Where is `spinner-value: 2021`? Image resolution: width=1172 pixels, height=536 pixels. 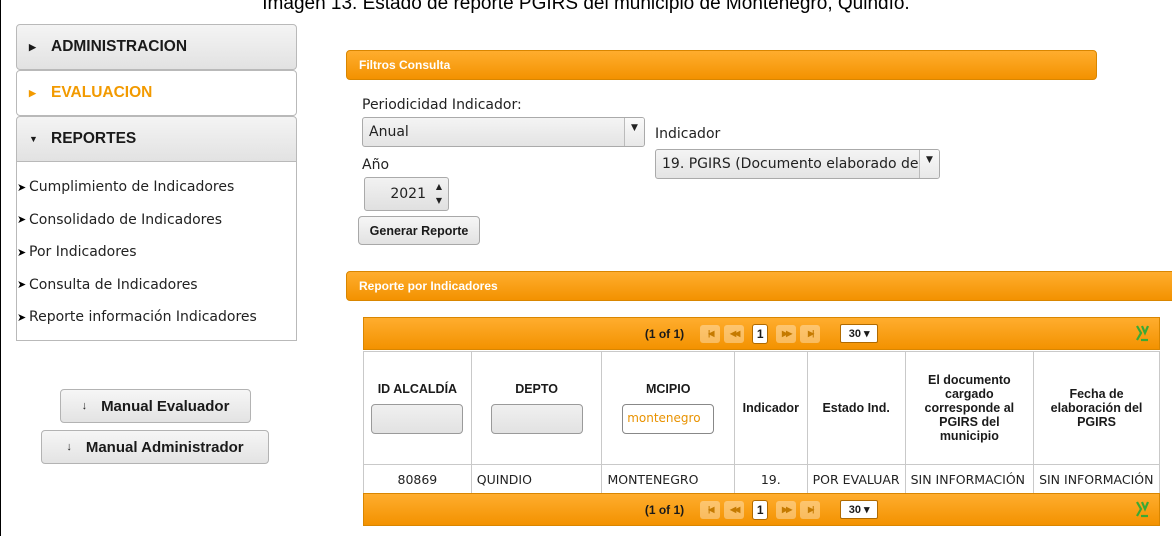
spinner-value: 2021 is located at coordinates (408, 194).